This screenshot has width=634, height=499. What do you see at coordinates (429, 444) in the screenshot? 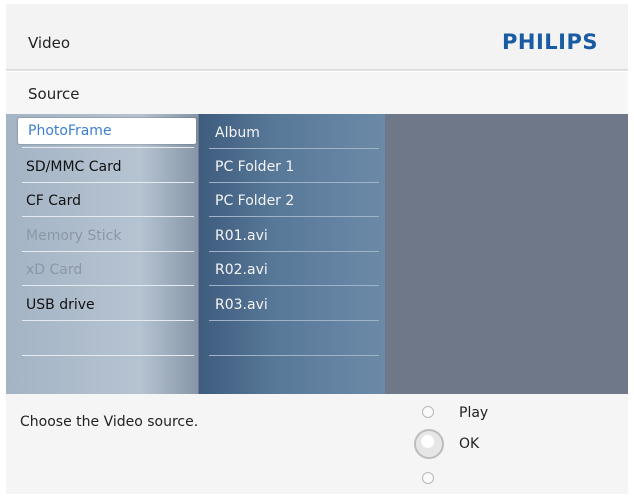
I see `ok-button-icon` at bounding box center [429, 444].